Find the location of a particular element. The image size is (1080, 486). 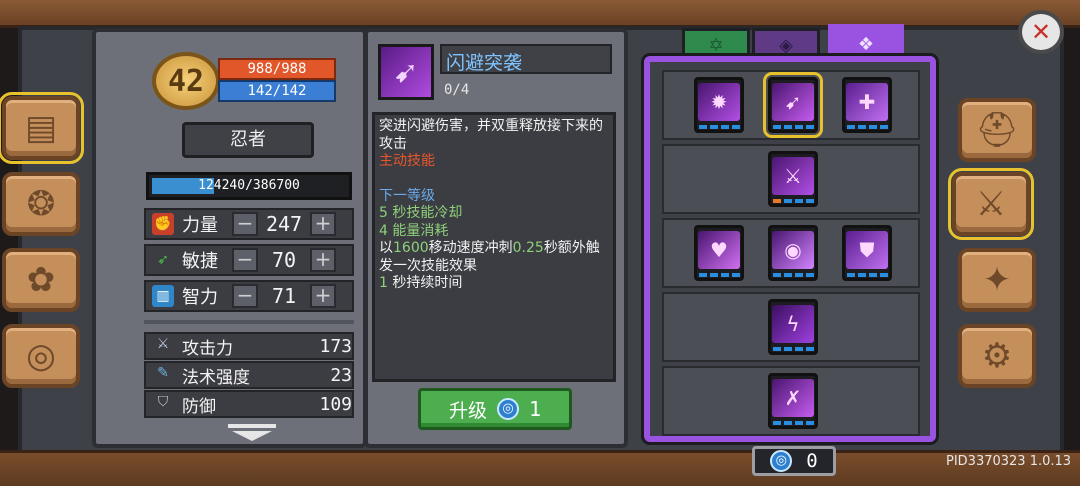

hp-bar: 988/988 is located at coordinates (277, 69).